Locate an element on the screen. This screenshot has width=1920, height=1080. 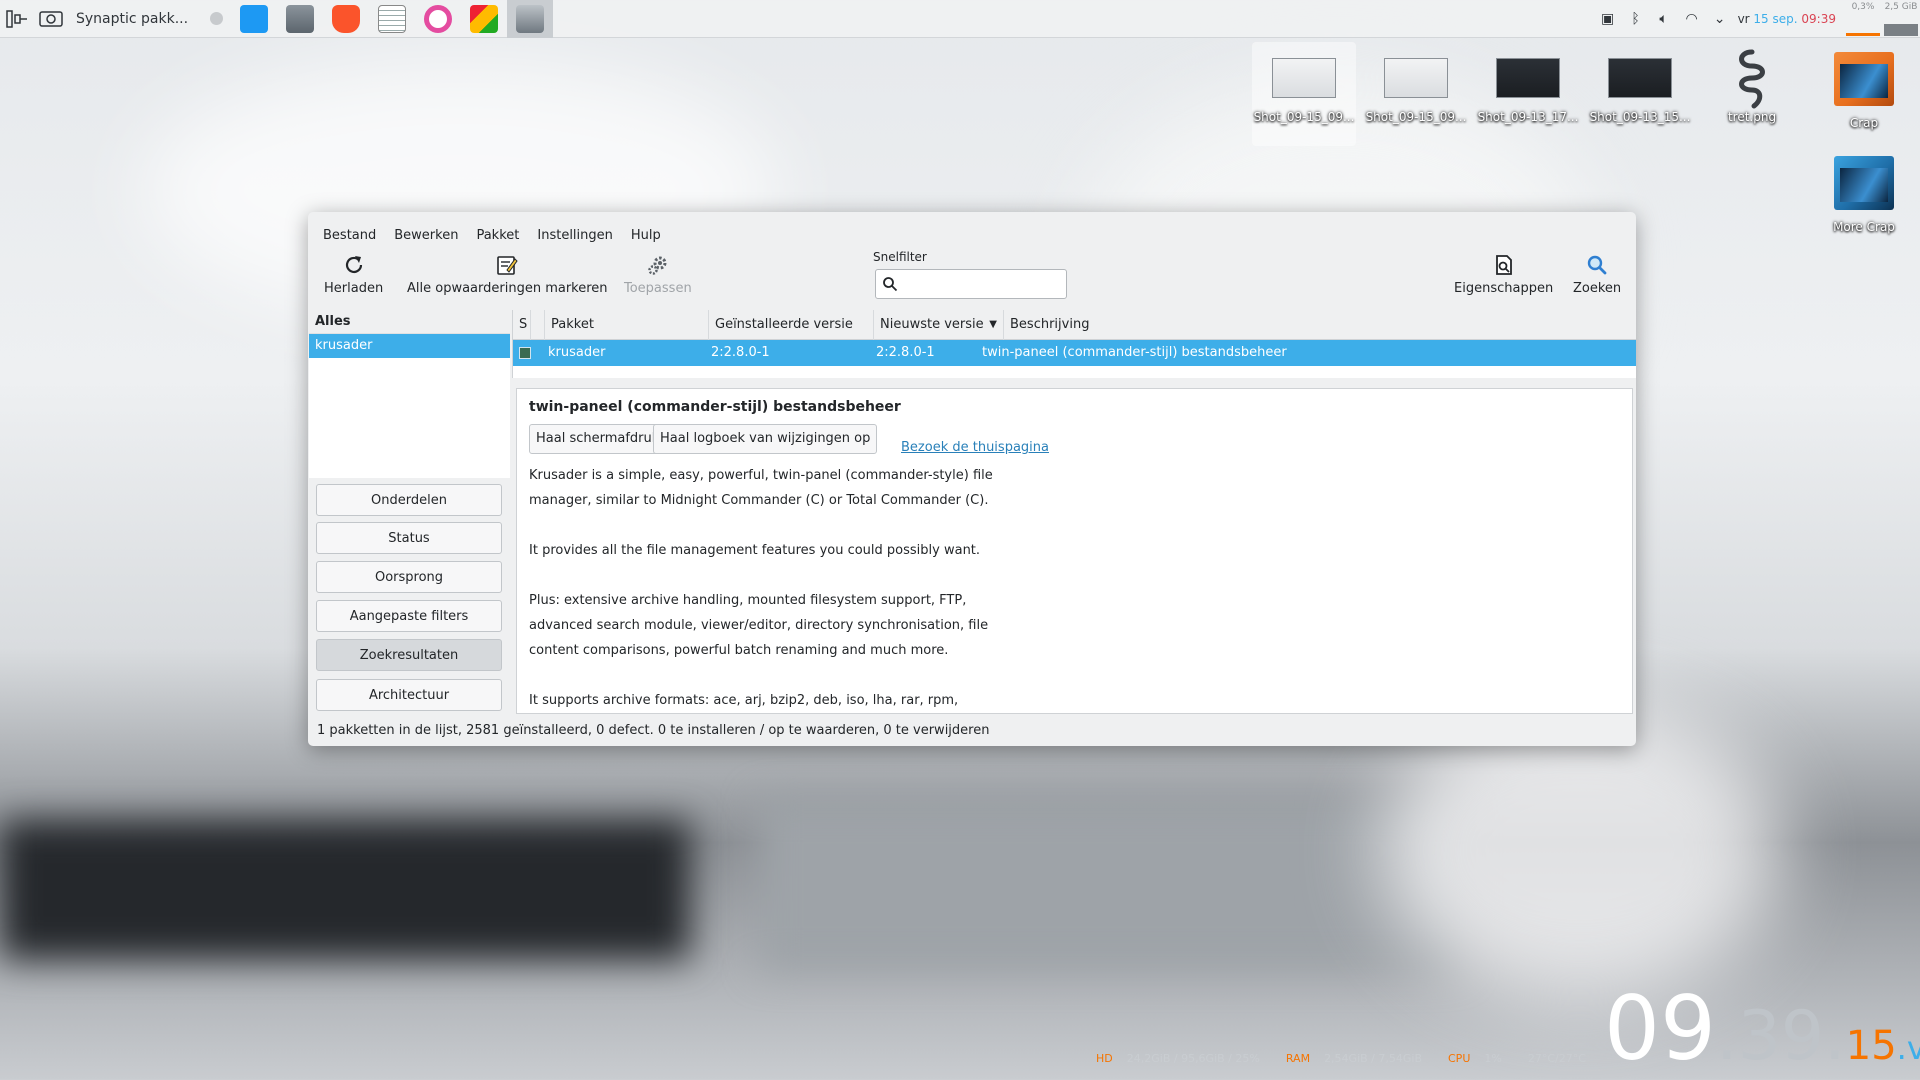
menu-instellingen: Instellingen is located at coordinates (575, 235).